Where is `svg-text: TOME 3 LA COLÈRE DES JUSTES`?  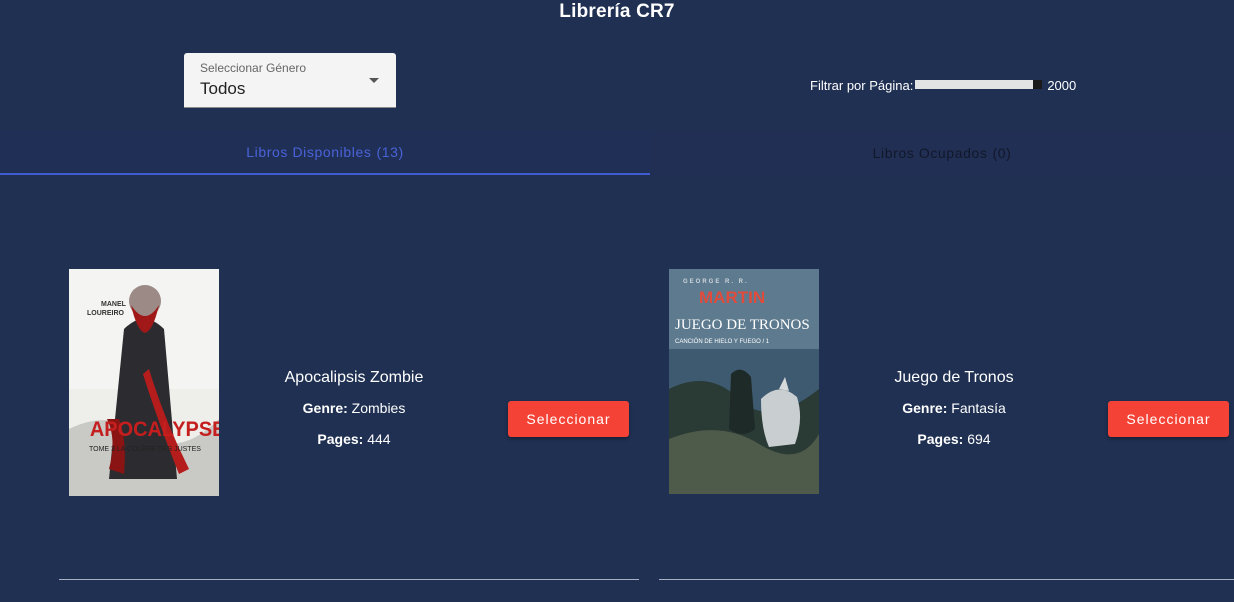
svg-text: TOME 3 LA COLÈRE DES JUSTES is located at coordinates (145, 448).